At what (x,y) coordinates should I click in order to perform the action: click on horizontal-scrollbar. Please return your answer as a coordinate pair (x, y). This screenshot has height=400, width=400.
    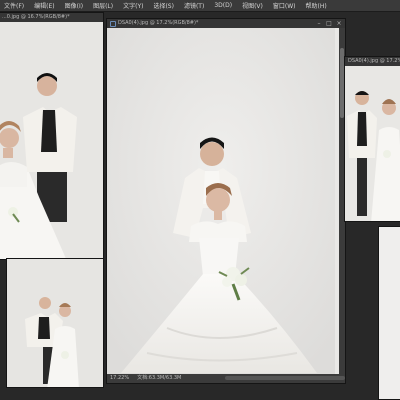
    Looking at the image, I should click on (285, 378).